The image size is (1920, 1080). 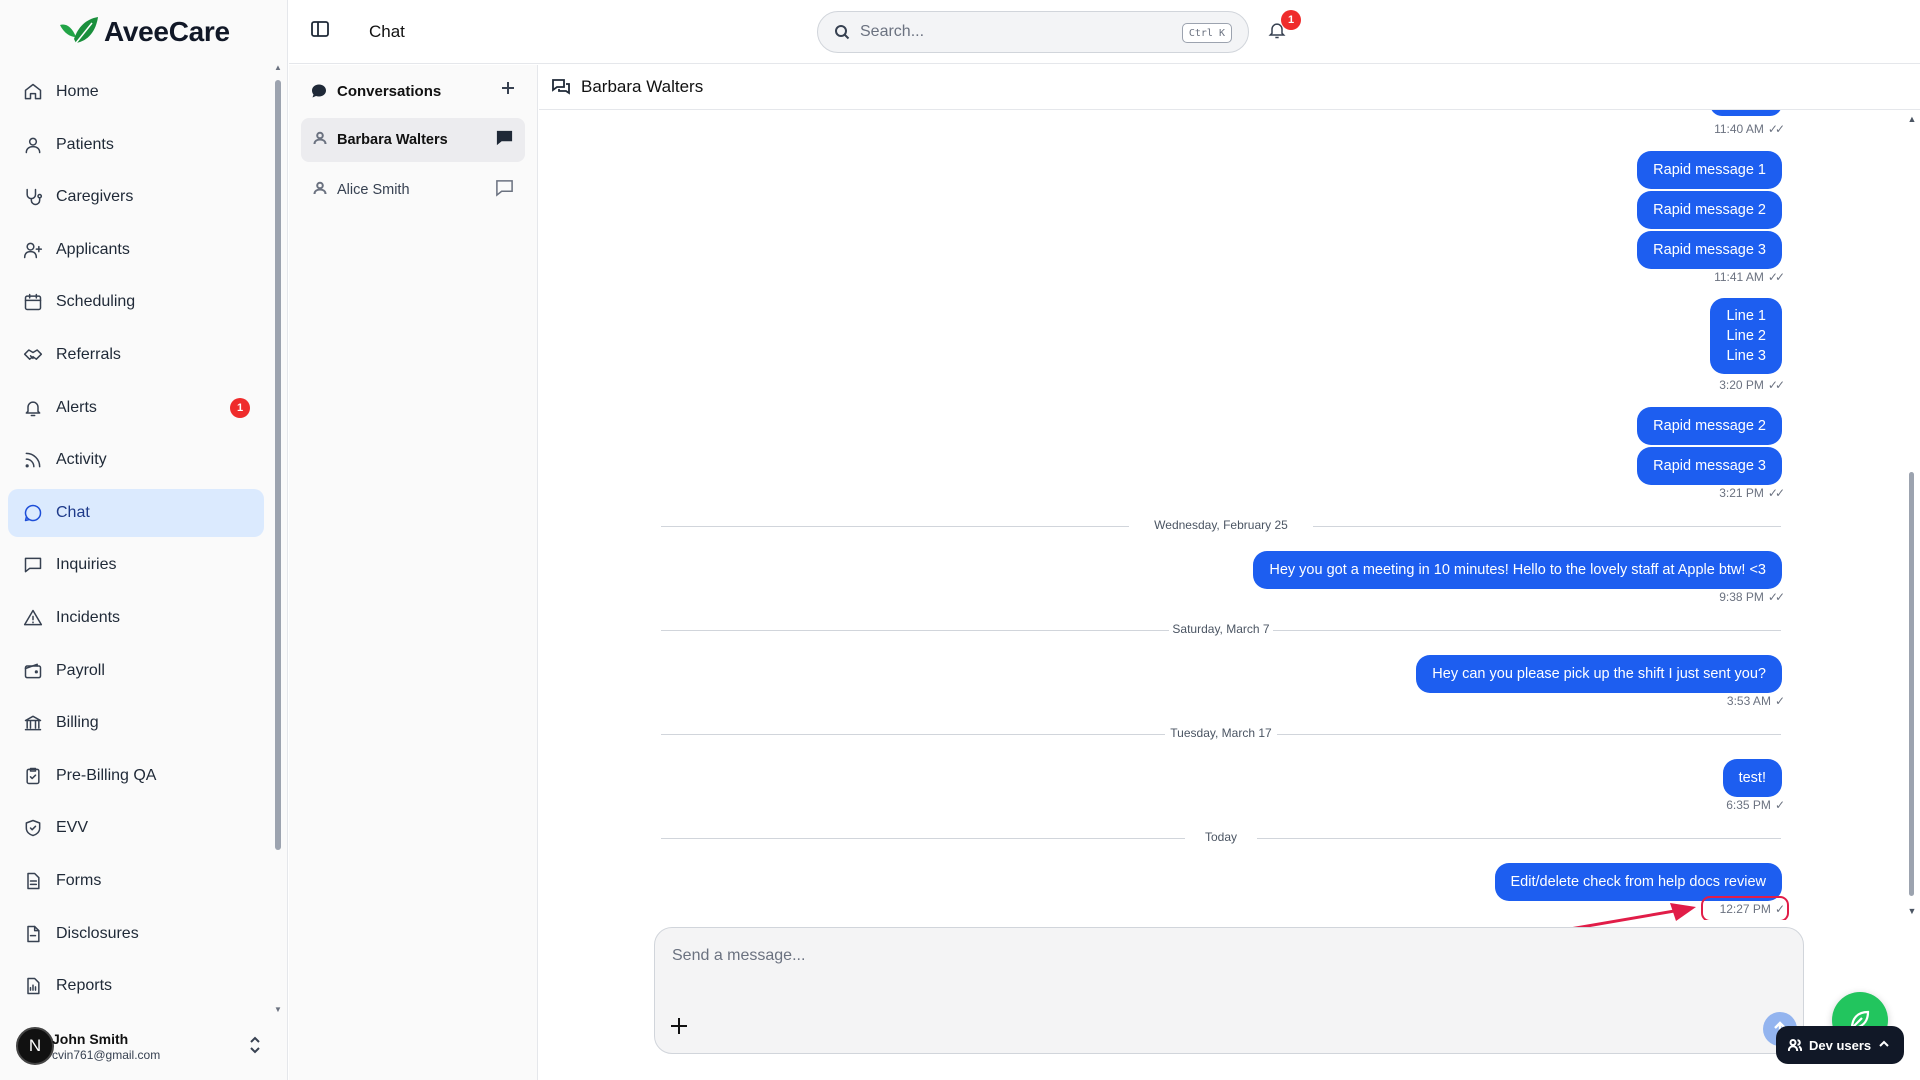 What do you see at coordinates (392, 140) in the screenshot?
I see `conversation-name: Barbara Walters` at bounding box center [392, 140].